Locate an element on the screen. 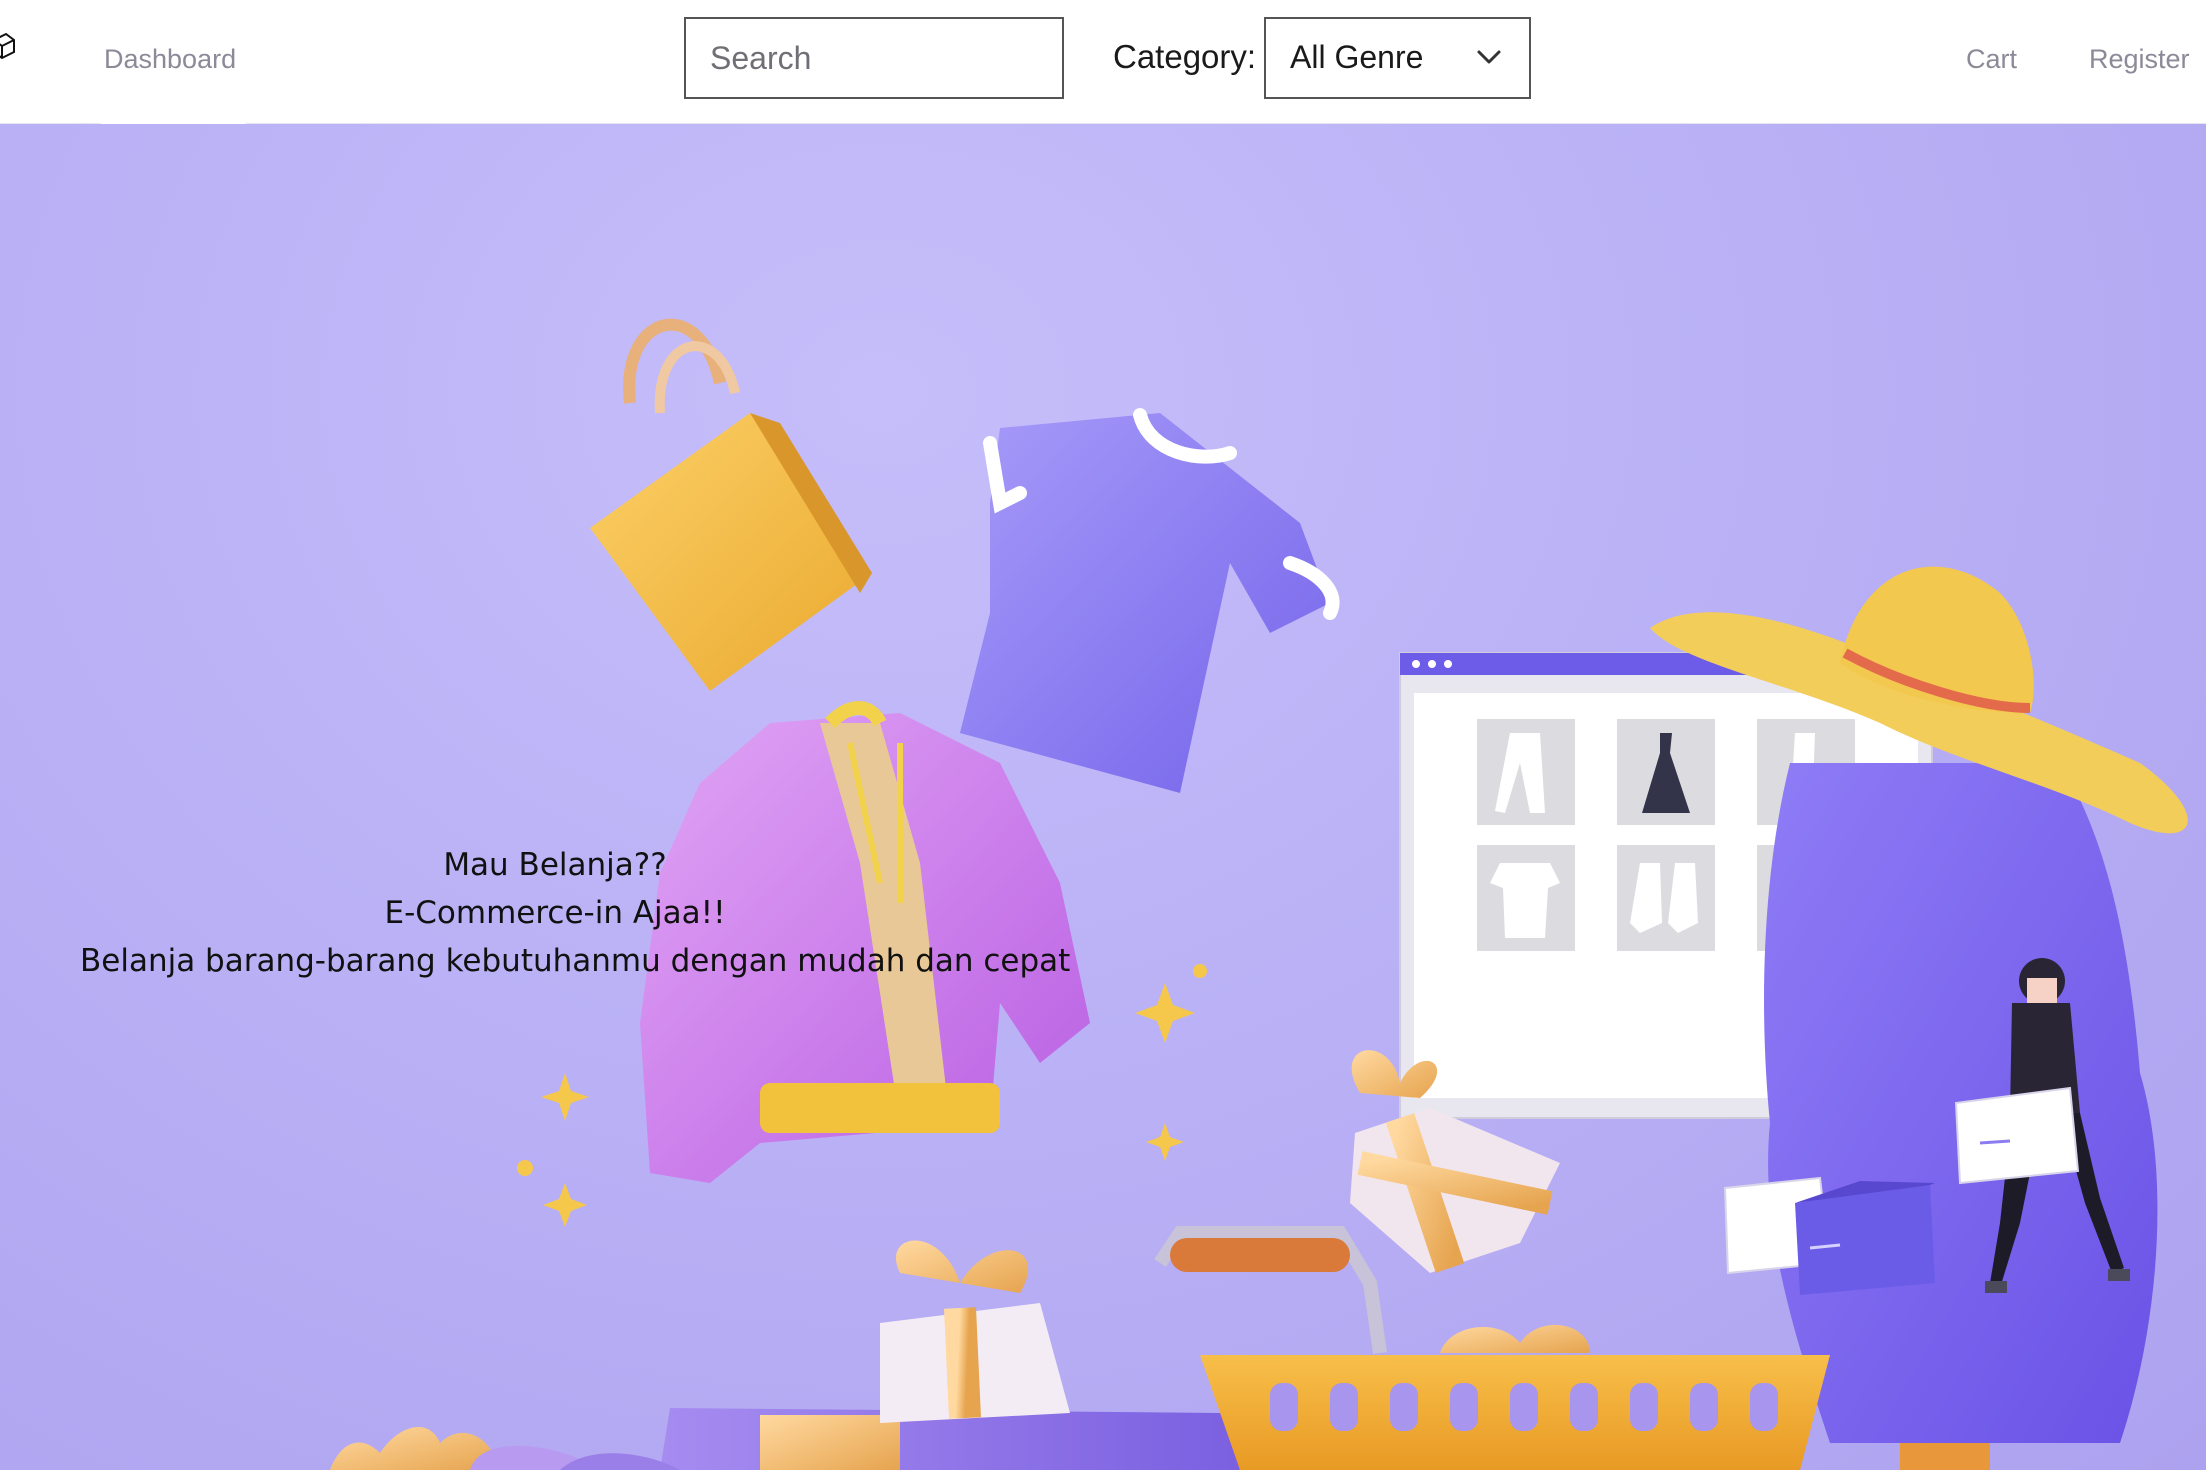 The image size is (2206, 1470). nav-register-link: Register is located at coordinates (2139, 59).